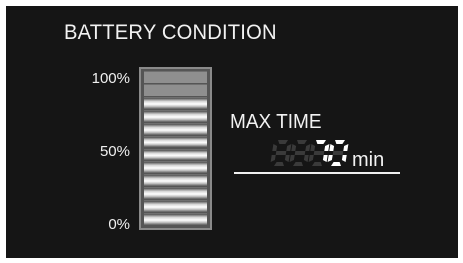 This screenshot has width=463, height=263. I want to click on page-title: BATTERY CONDITION, so click(170, 32).